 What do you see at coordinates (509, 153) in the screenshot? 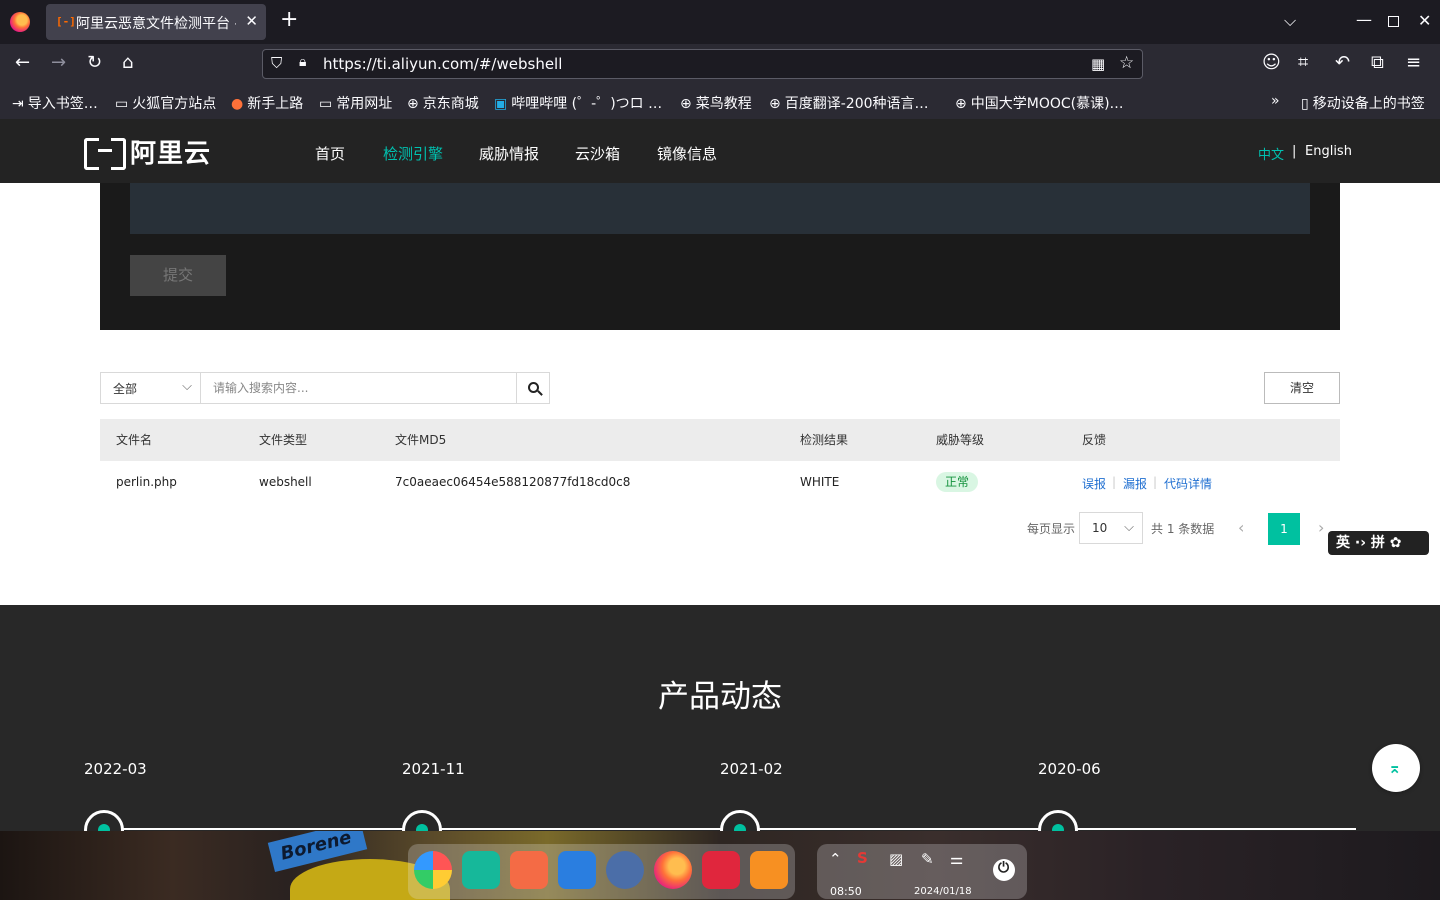
I see `nav-threat-intel: 威胁情报` at bounding box center [509, 153].